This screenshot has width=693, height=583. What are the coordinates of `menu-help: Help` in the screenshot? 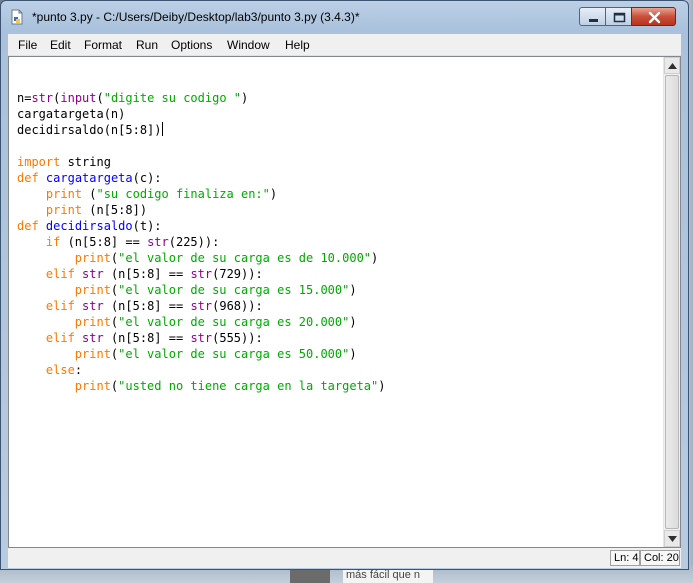 It's located at (297, 45).